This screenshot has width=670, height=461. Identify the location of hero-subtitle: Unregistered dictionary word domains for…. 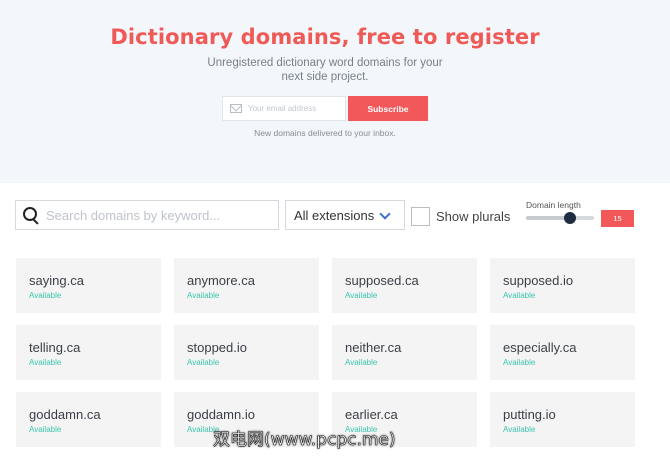
(325, 70).